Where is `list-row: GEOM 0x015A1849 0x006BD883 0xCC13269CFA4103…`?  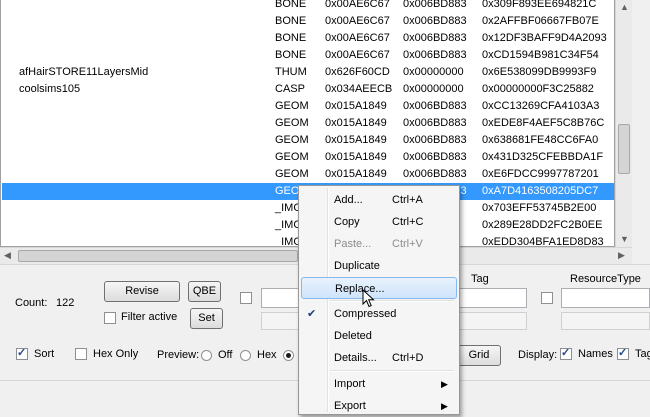 list-row: GEOM 0x015A1849 0x006BD883 0xCC13269CFA4103… is located at coordinates (308, 106).